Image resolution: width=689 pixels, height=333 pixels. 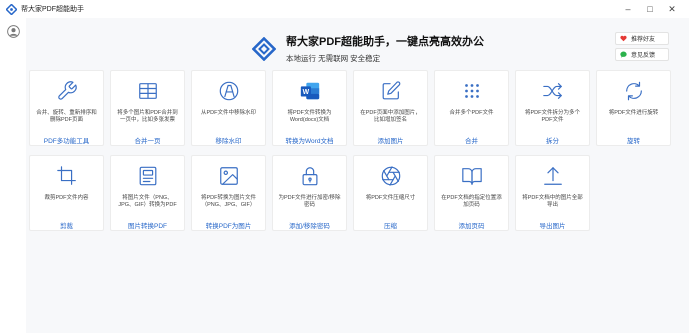 I want to click on tool-card-remove-watermark: 从PDF文件中移除水印 移除水印, so click(x=228, y=108).